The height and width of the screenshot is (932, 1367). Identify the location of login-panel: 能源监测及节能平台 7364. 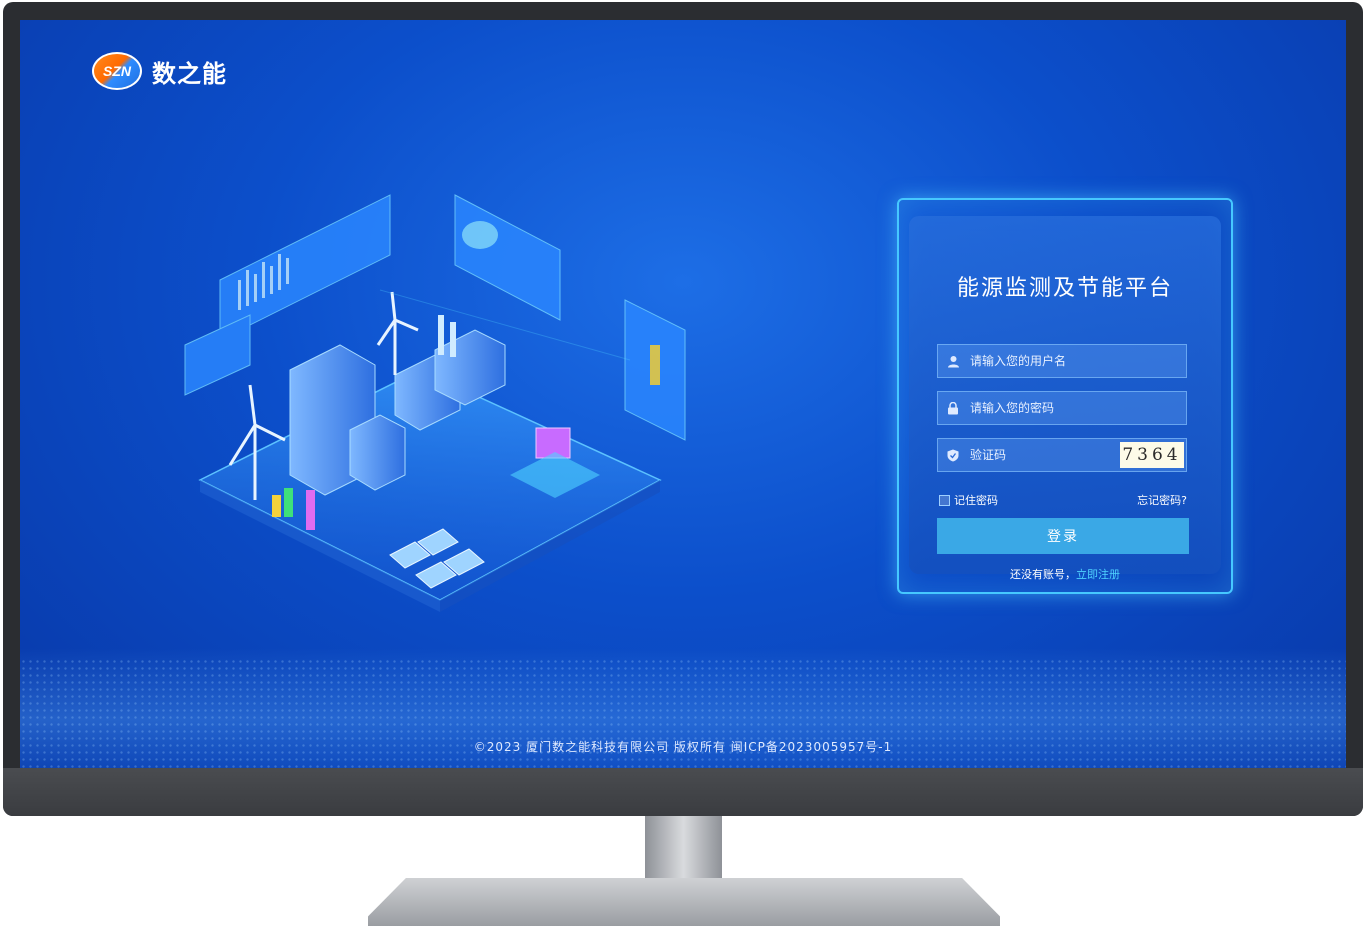
(1065, 396).